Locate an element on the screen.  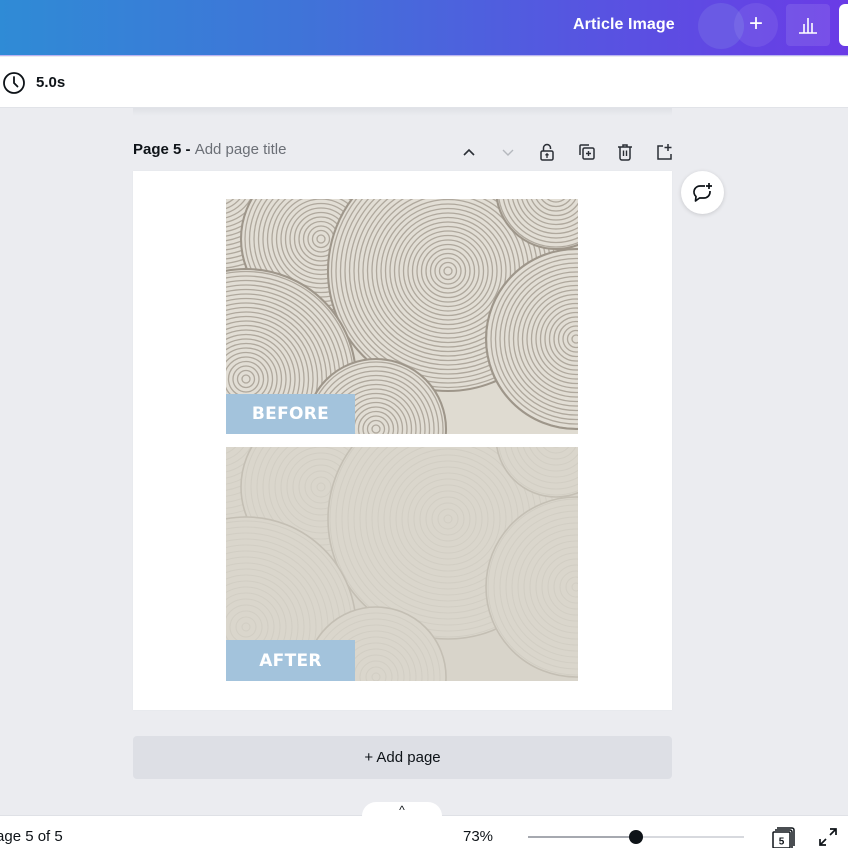
insights-button is located at coordinates (808, 25).